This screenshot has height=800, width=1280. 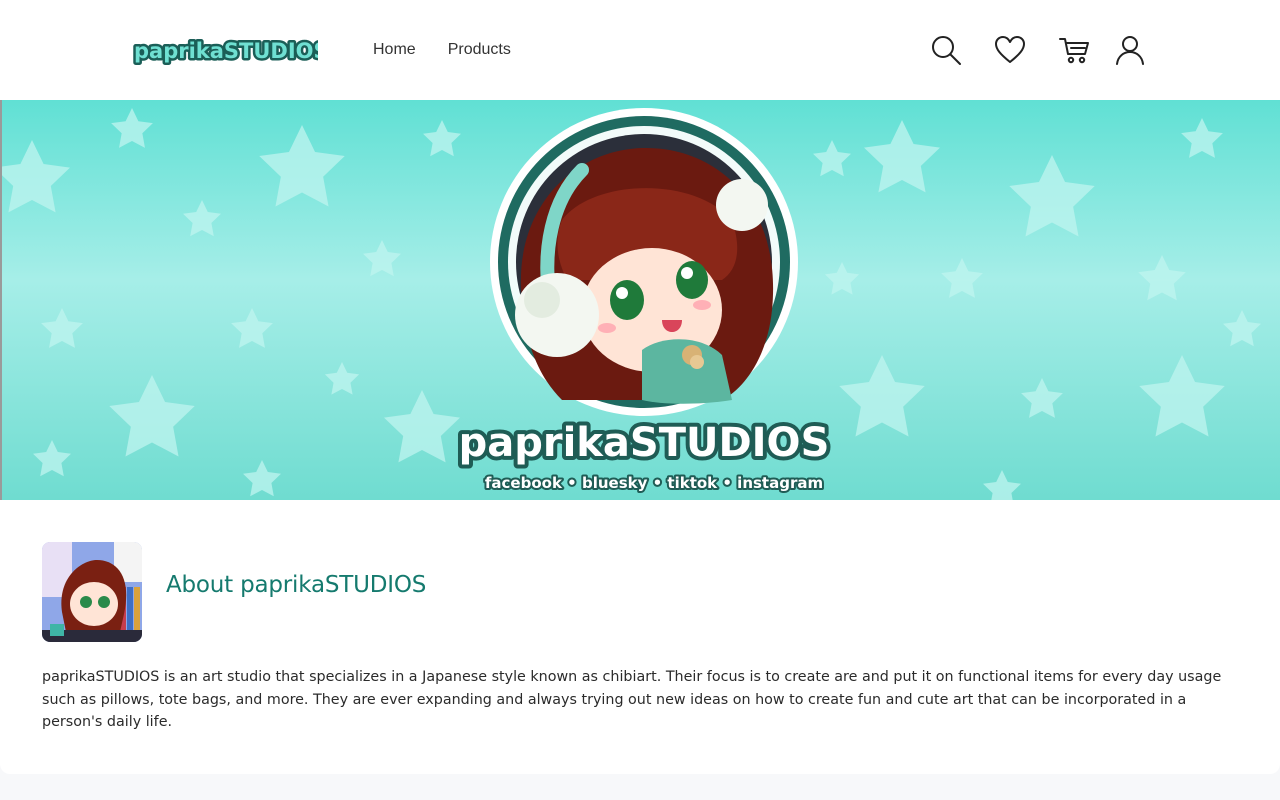 I want to click on main-nav: Home Products, so click(x=442, y=50).